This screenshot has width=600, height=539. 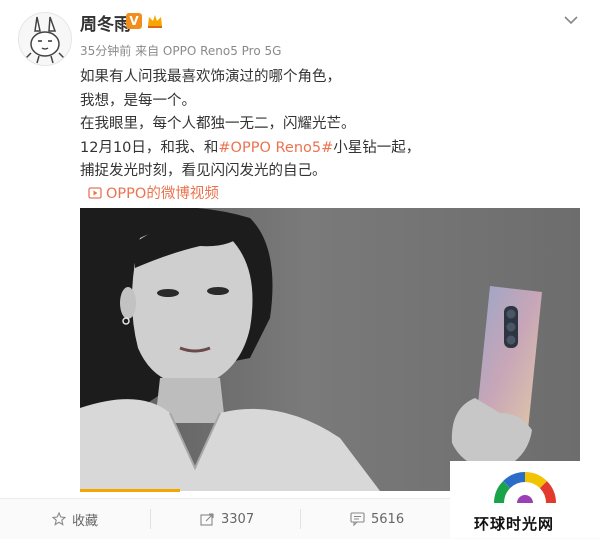 I want to click on post-line: 我想，是每一个。, so click(x=138, y=100).